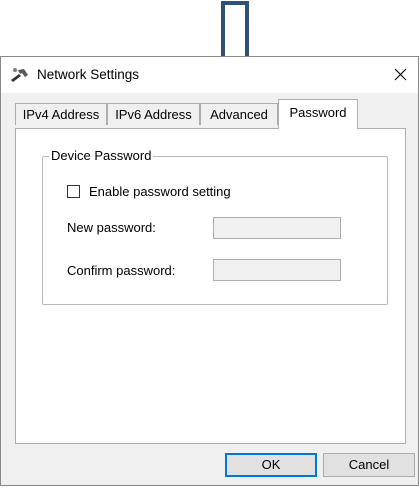 This screenshot has width=420, height=488. I want to click on tab-label: IPv4 Address, so click(61, 114).